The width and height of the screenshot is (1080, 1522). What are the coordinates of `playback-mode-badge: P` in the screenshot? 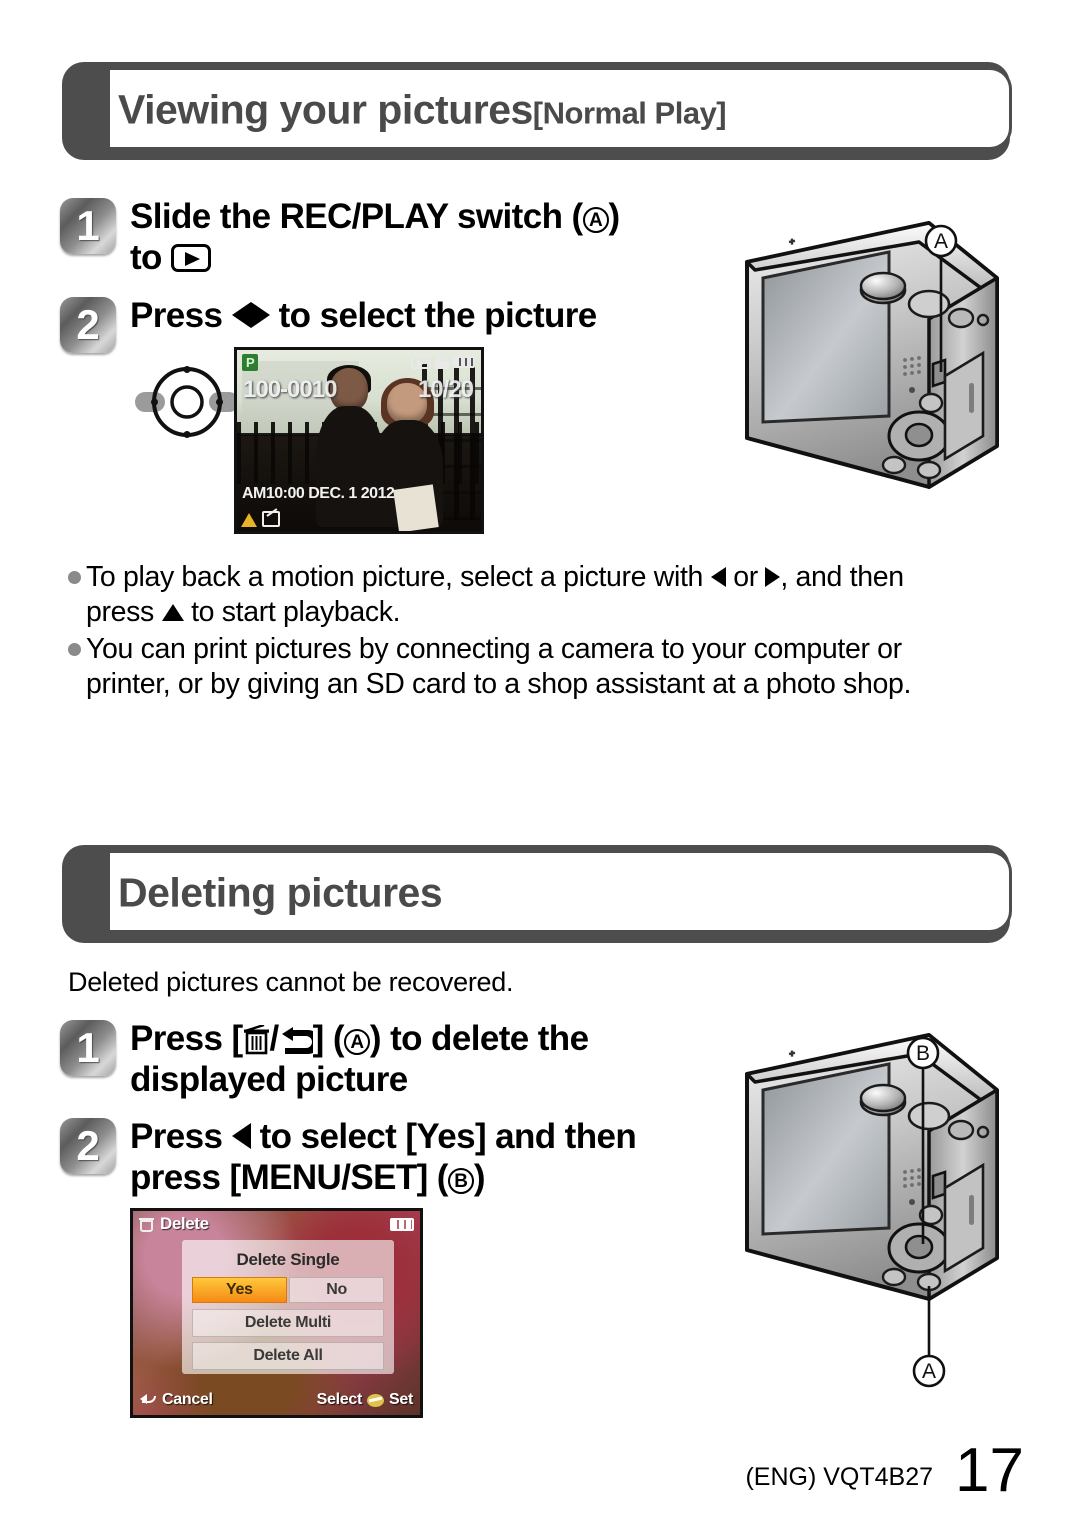 It's located at (250, 362).